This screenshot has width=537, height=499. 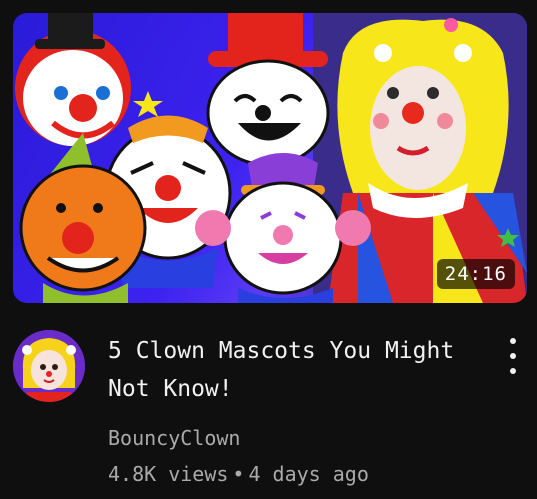 What do you see at coordinates (475, 274) in the screenshot?
I see `video-duration-badge: 24:16` at bounding box center [475, 274].